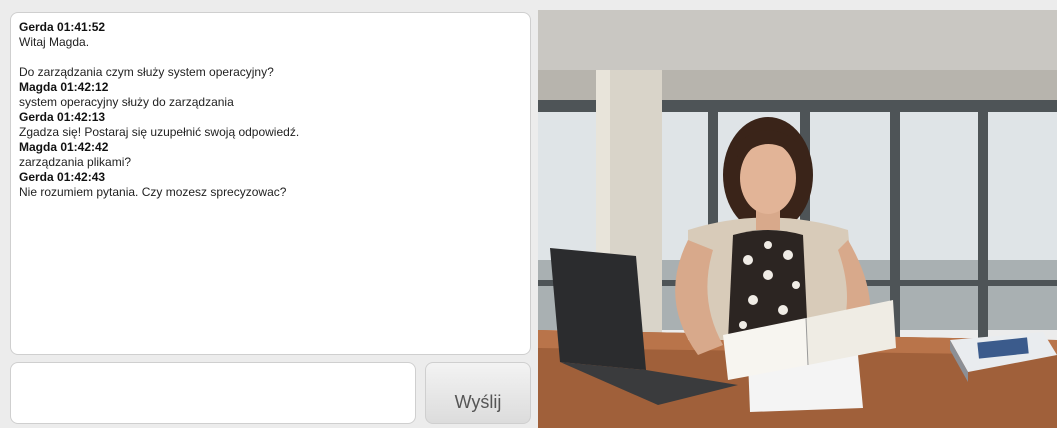  Describe the element at coordinates (478, 393) in the screenshot. I see `send-button: Wyślij` at that location.